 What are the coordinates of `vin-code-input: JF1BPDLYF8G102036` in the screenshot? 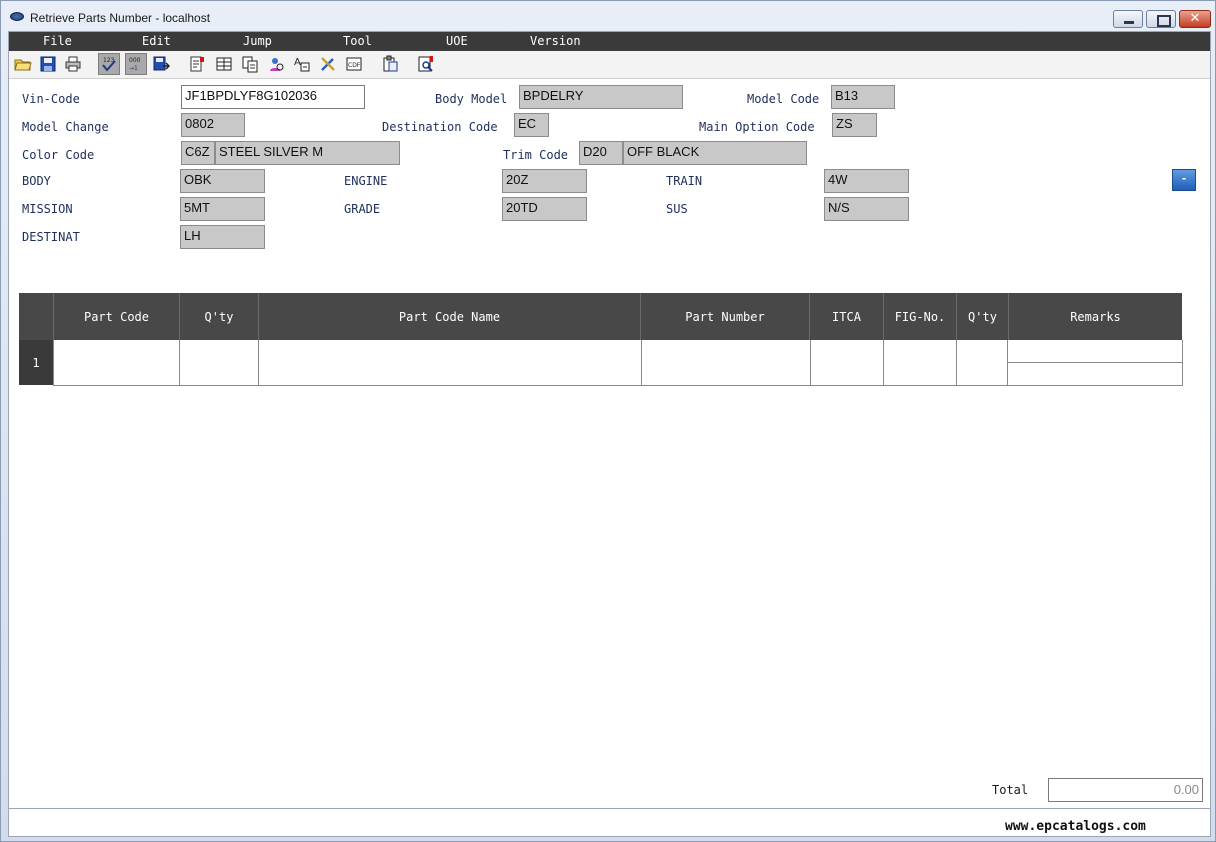 It's located at (273, 97).